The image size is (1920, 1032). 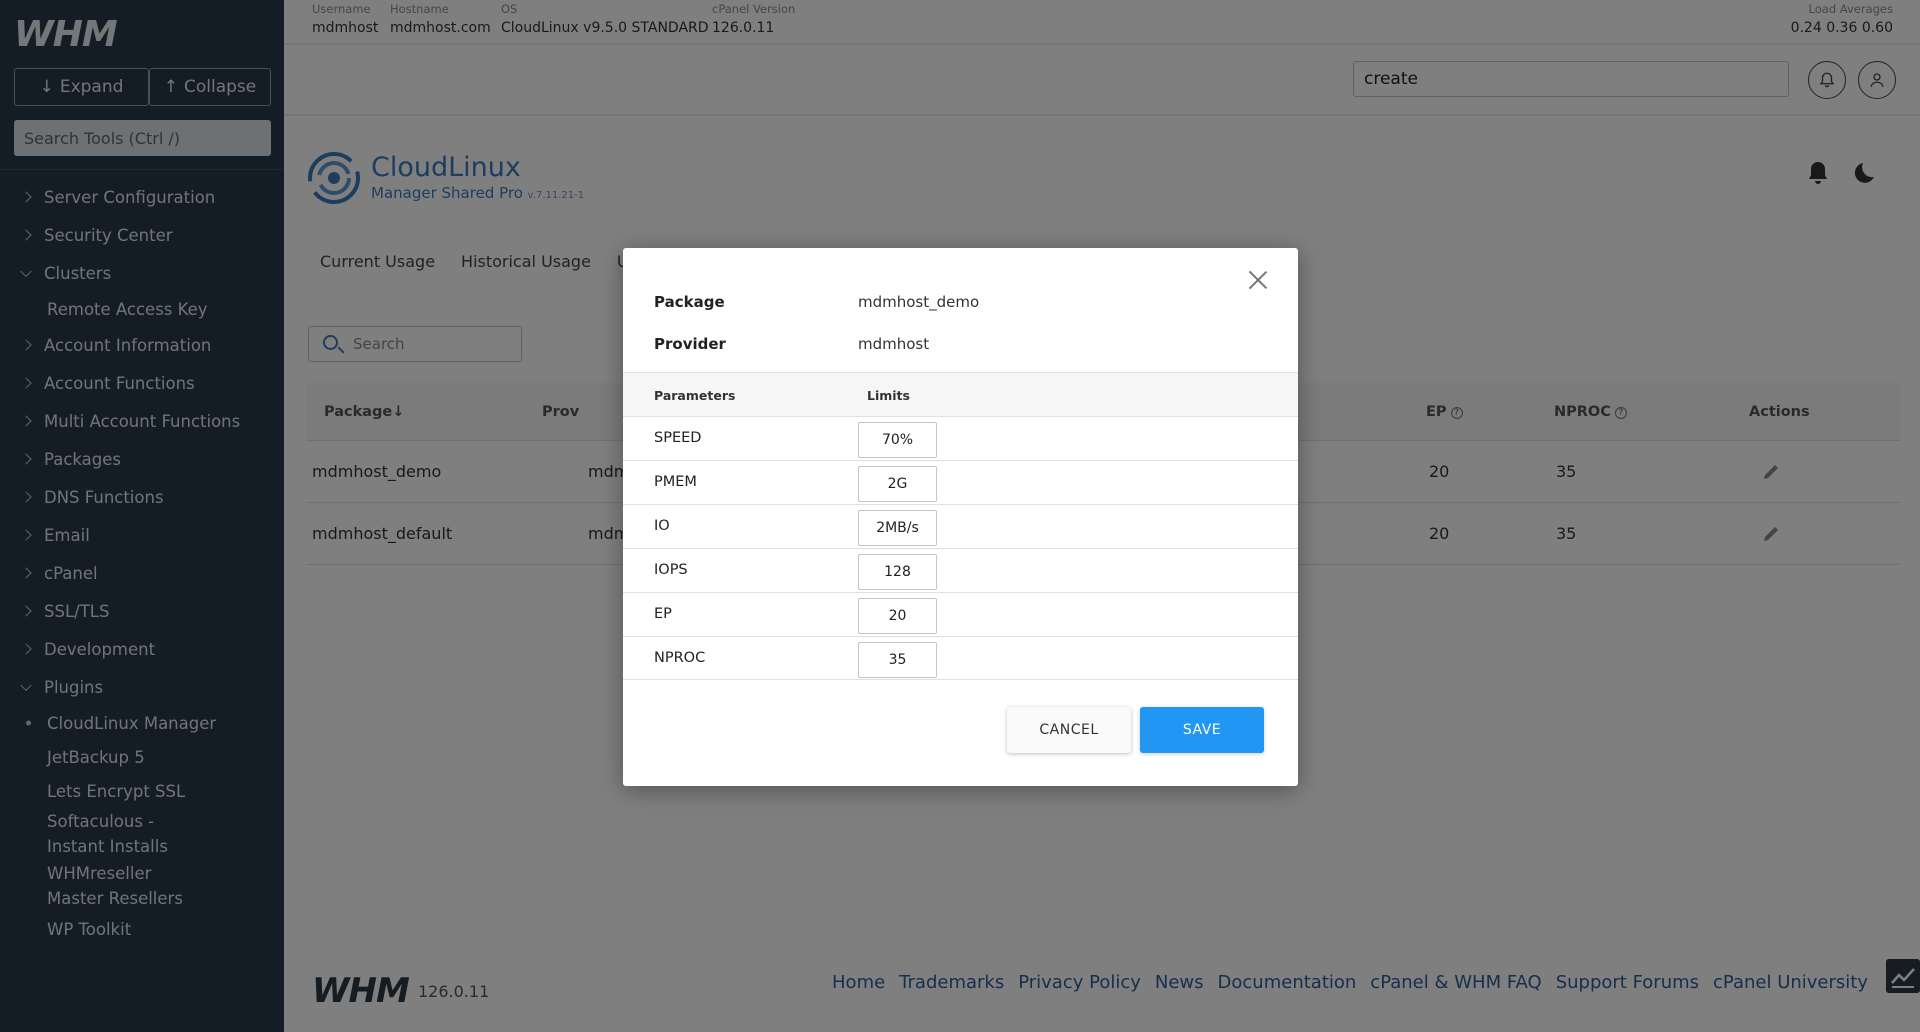 What do you see at coordinates (680, 658) in the screenshot?
I see `parameter-name: NPROC` at bounding box center [680, 658].